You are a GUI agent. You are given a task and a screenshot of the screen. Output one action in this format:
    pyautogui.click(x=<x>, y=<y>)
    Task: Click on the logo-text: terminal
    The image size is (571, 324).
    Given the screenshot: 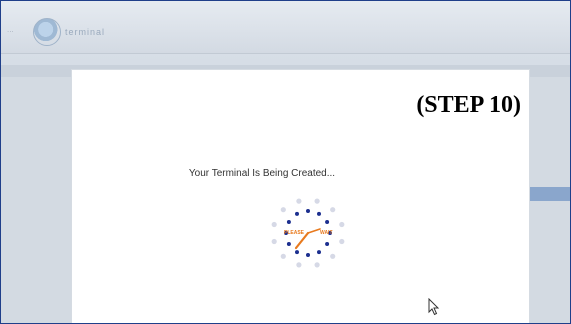 What is the action you would take?
    pyautogui.click(x=85, y=32)
    